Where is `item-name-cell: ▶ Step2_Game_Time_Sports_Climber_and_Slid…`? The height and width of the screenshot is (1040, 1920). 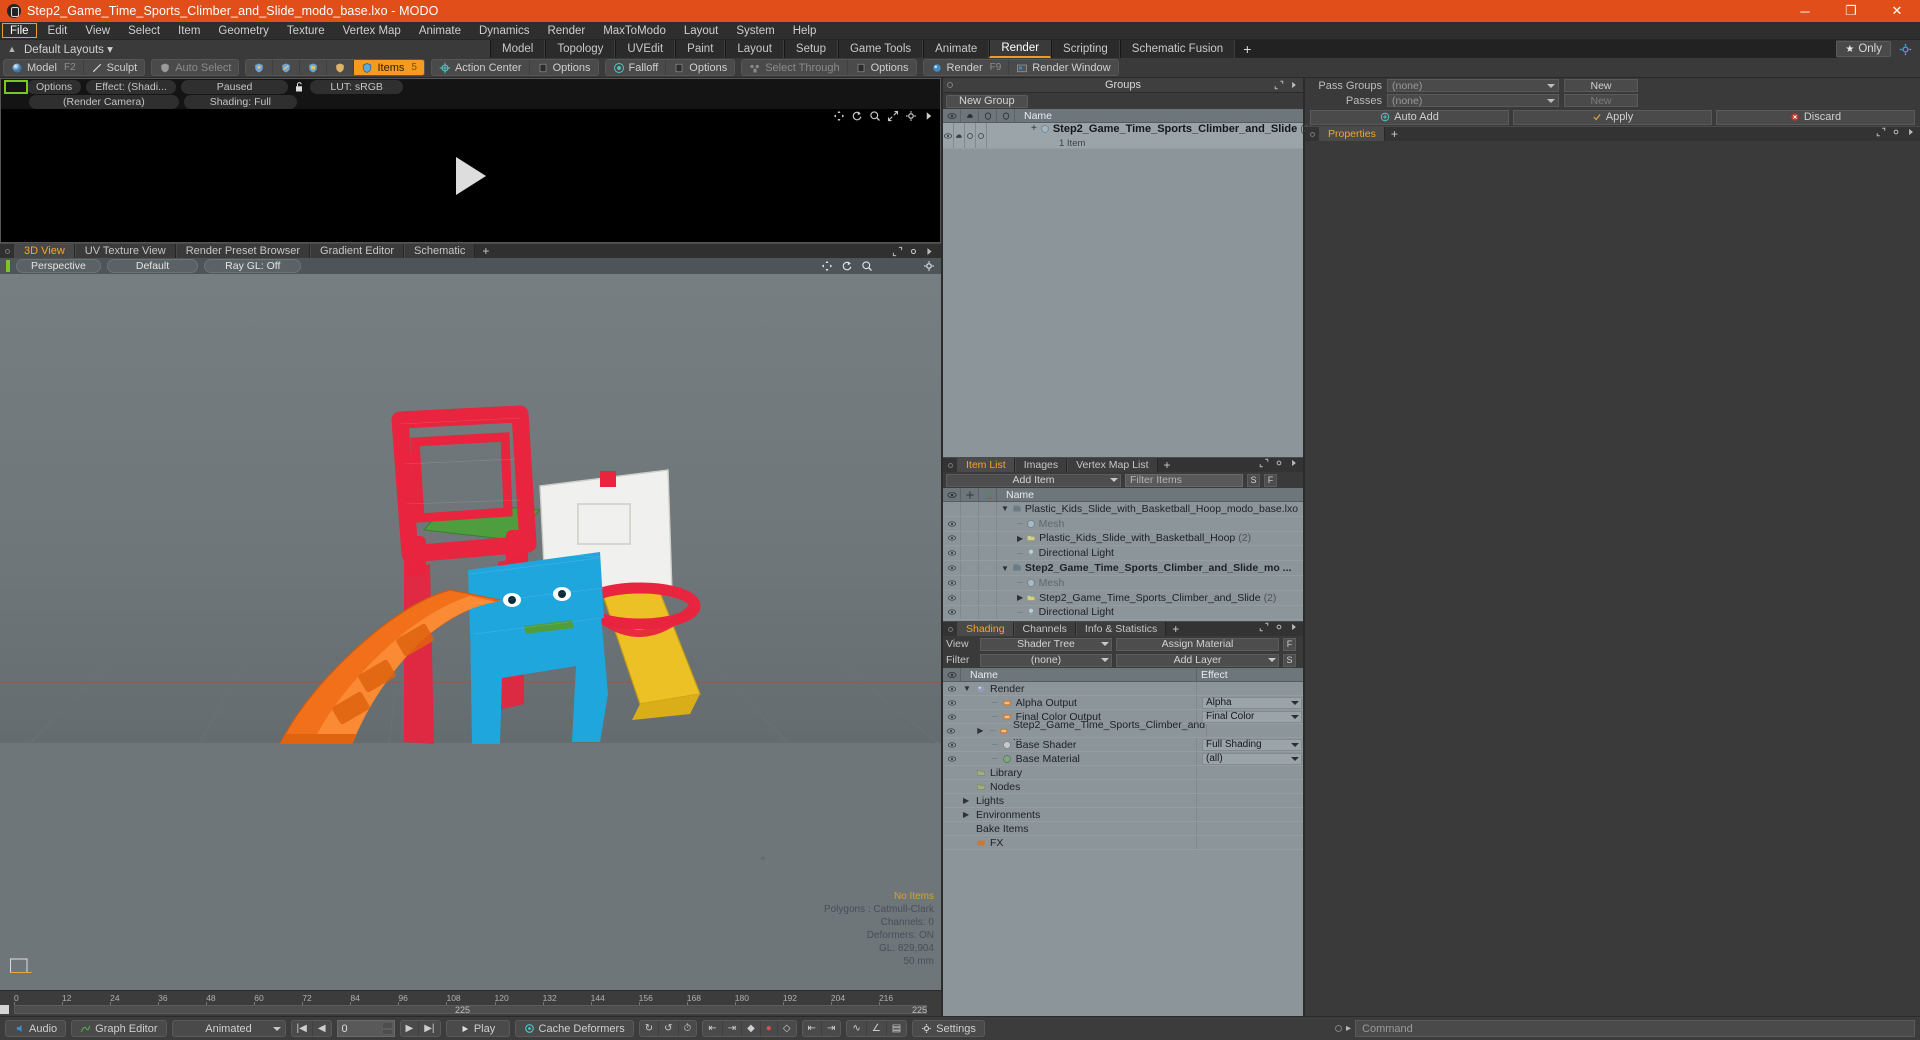
item-name-cell: ▶ Step2_Game_Time_Sports_Climber_and_Slid… is located at coordinates (1150, 598).